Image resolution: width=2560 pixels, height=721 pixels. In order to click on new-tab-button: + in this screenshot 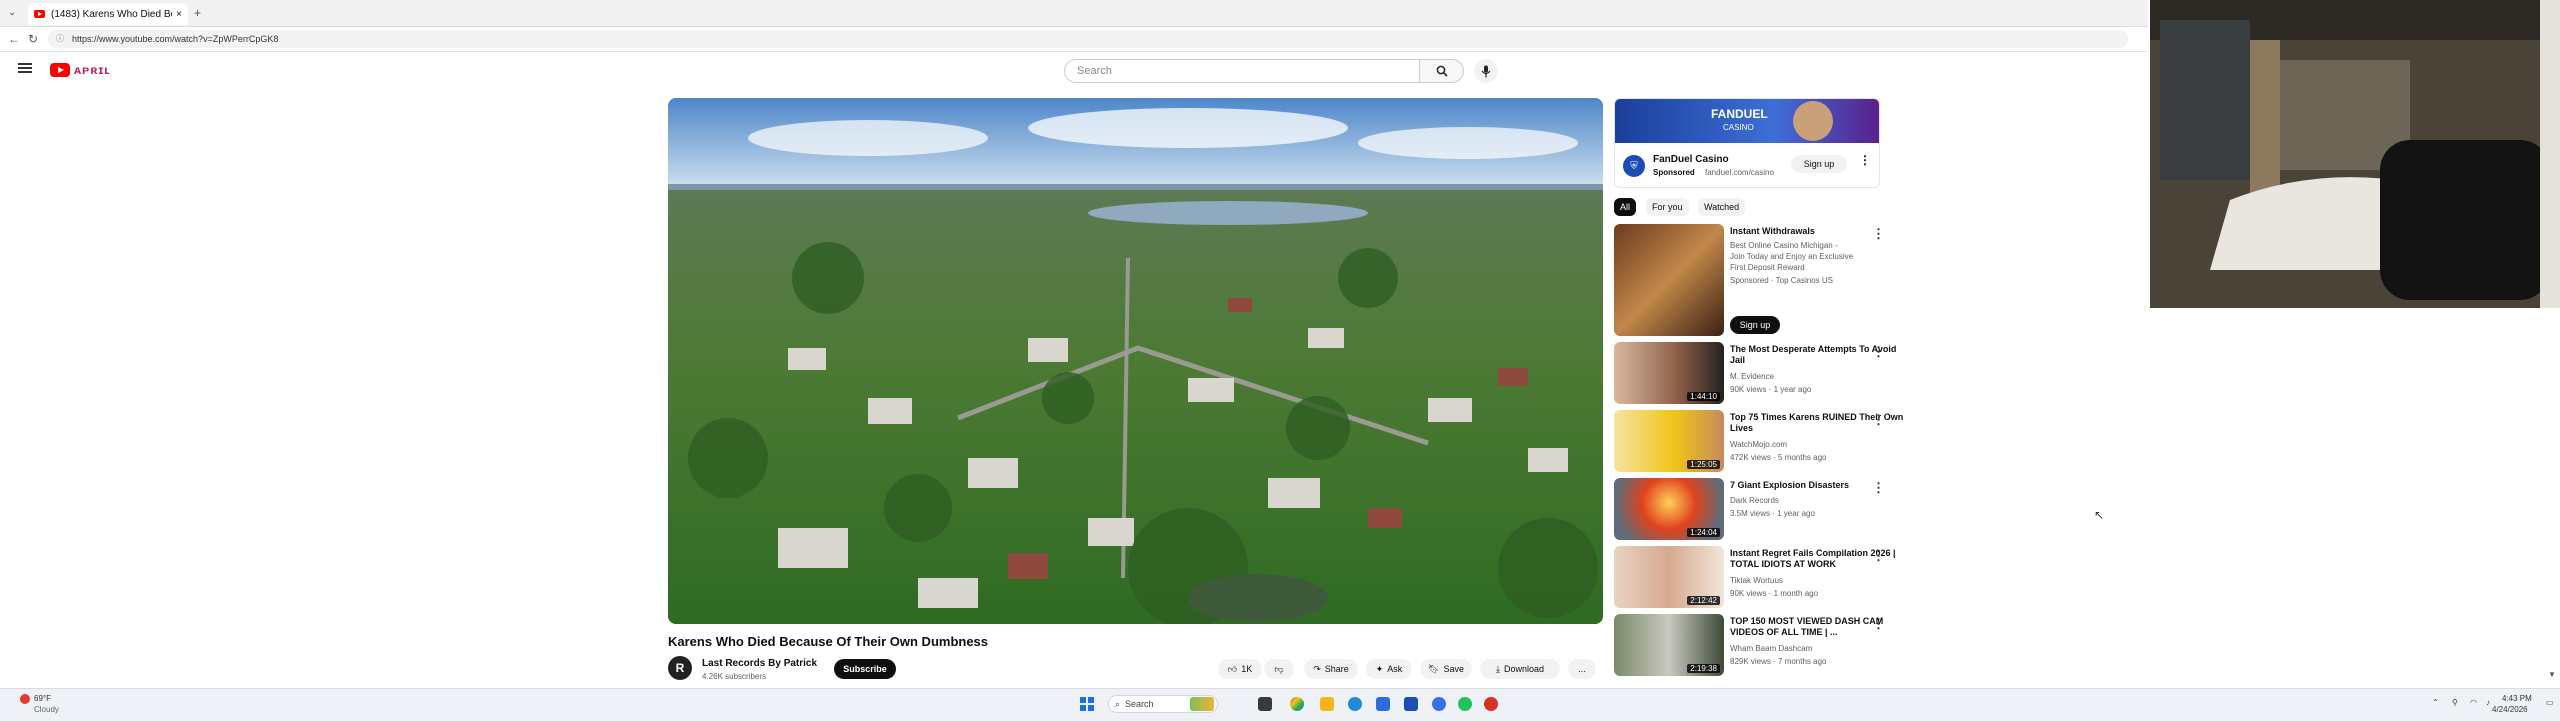, I will do `click(197, 13)`.